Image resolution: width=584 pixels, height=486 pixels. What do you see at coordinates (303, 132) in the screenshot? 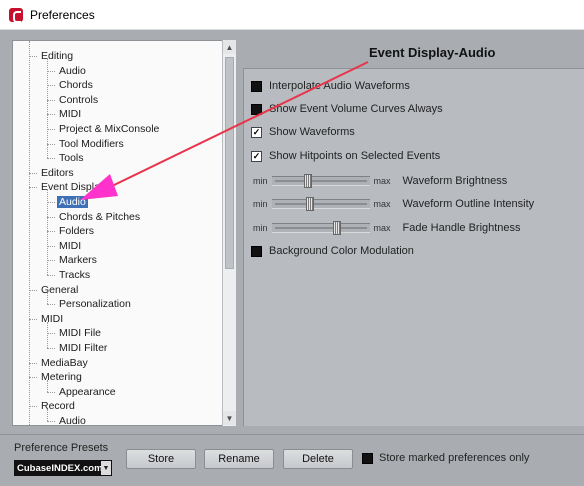
I see `option-show-waveforms: ✓ Show Waveforms` at bounding box center [303, 132].